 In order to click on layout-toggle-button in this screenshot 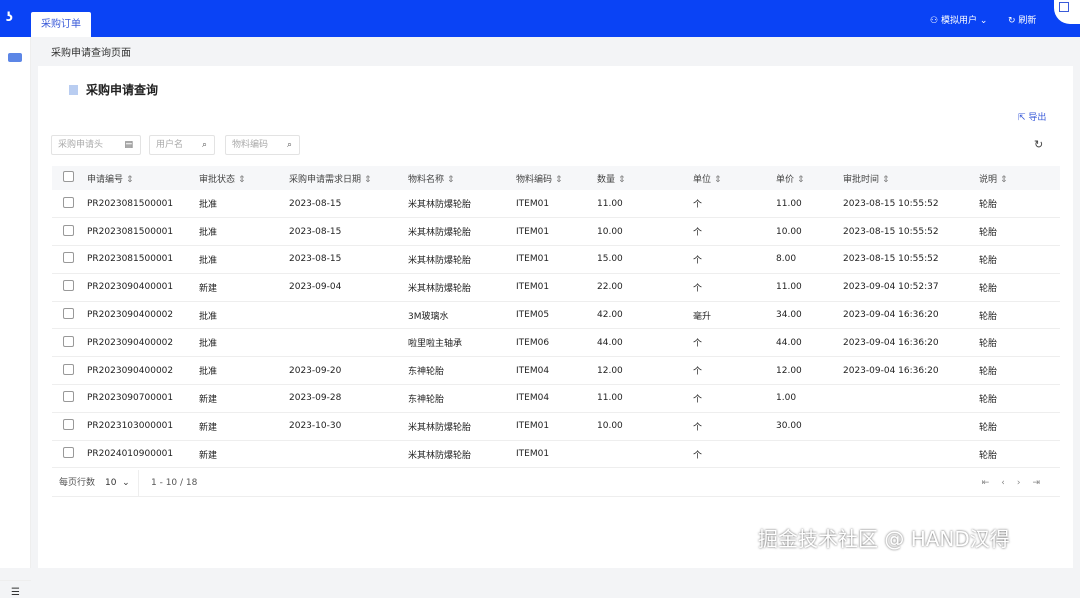, I will do `click(1067, 12)`.